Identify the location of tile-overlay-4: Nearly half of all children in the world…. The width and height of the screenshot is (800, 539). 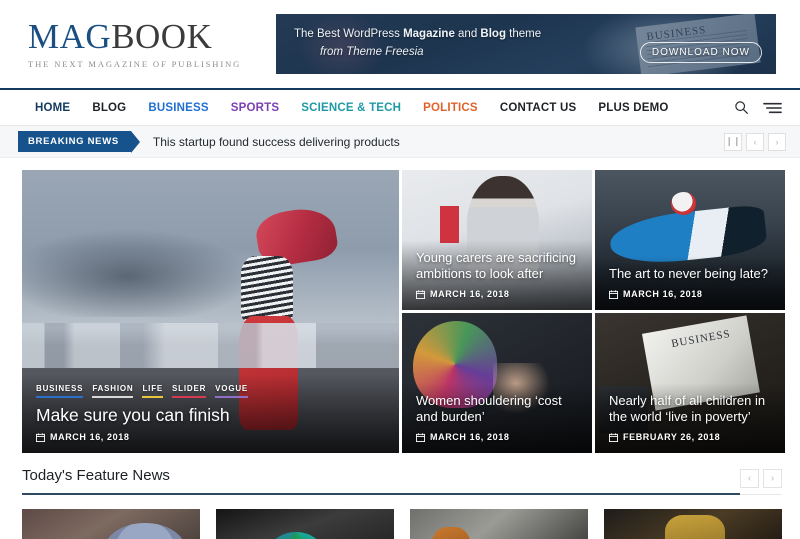
(690, 417).